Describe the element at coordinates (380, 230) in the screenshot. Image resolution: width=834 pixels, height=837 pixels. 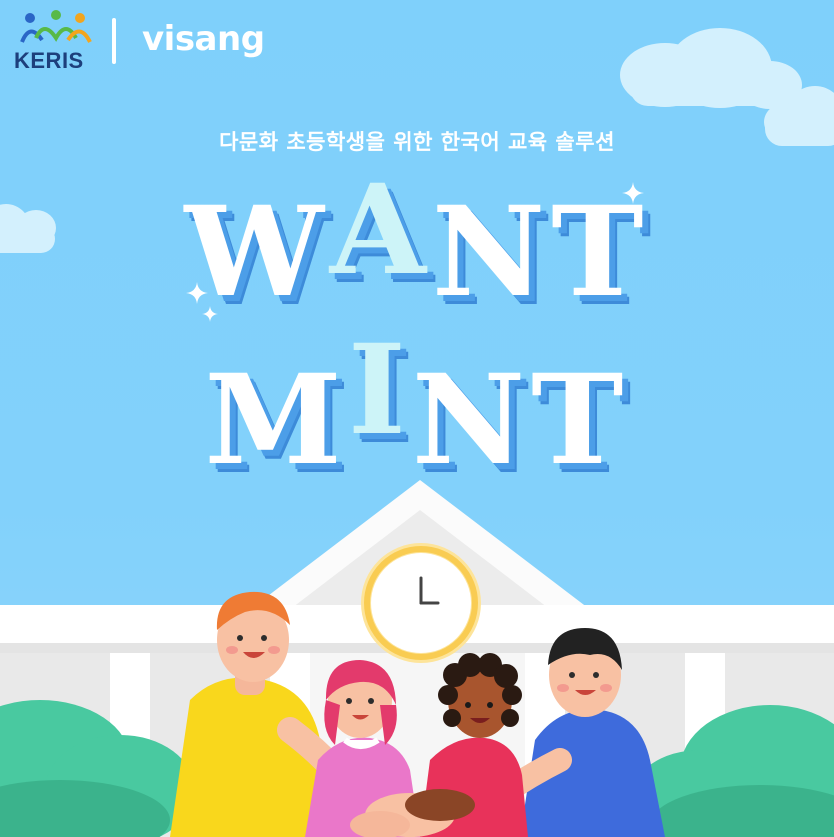
I see `title-line-1-highlight: A` at that location.